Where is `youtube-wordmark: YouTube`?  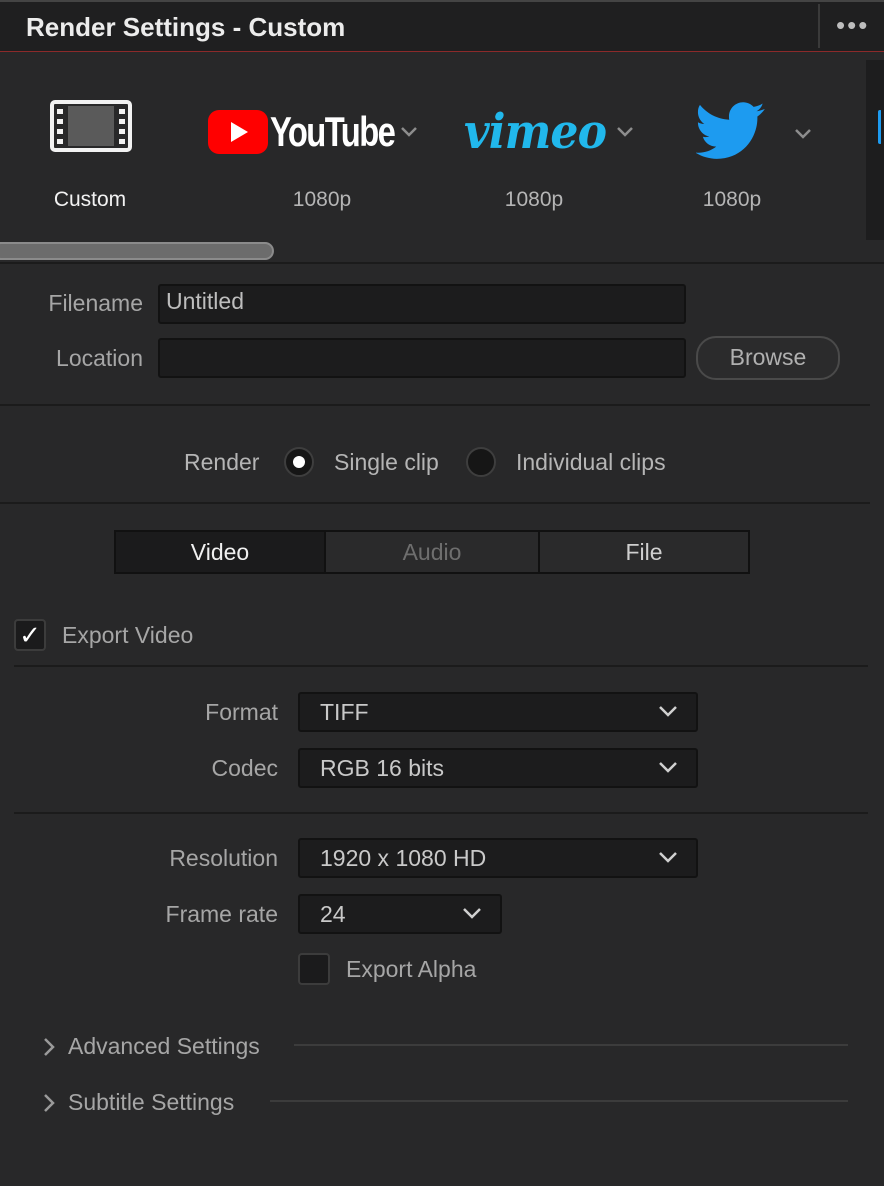
youtube-wordmark: YouTube is located at coordinates (333, 131).